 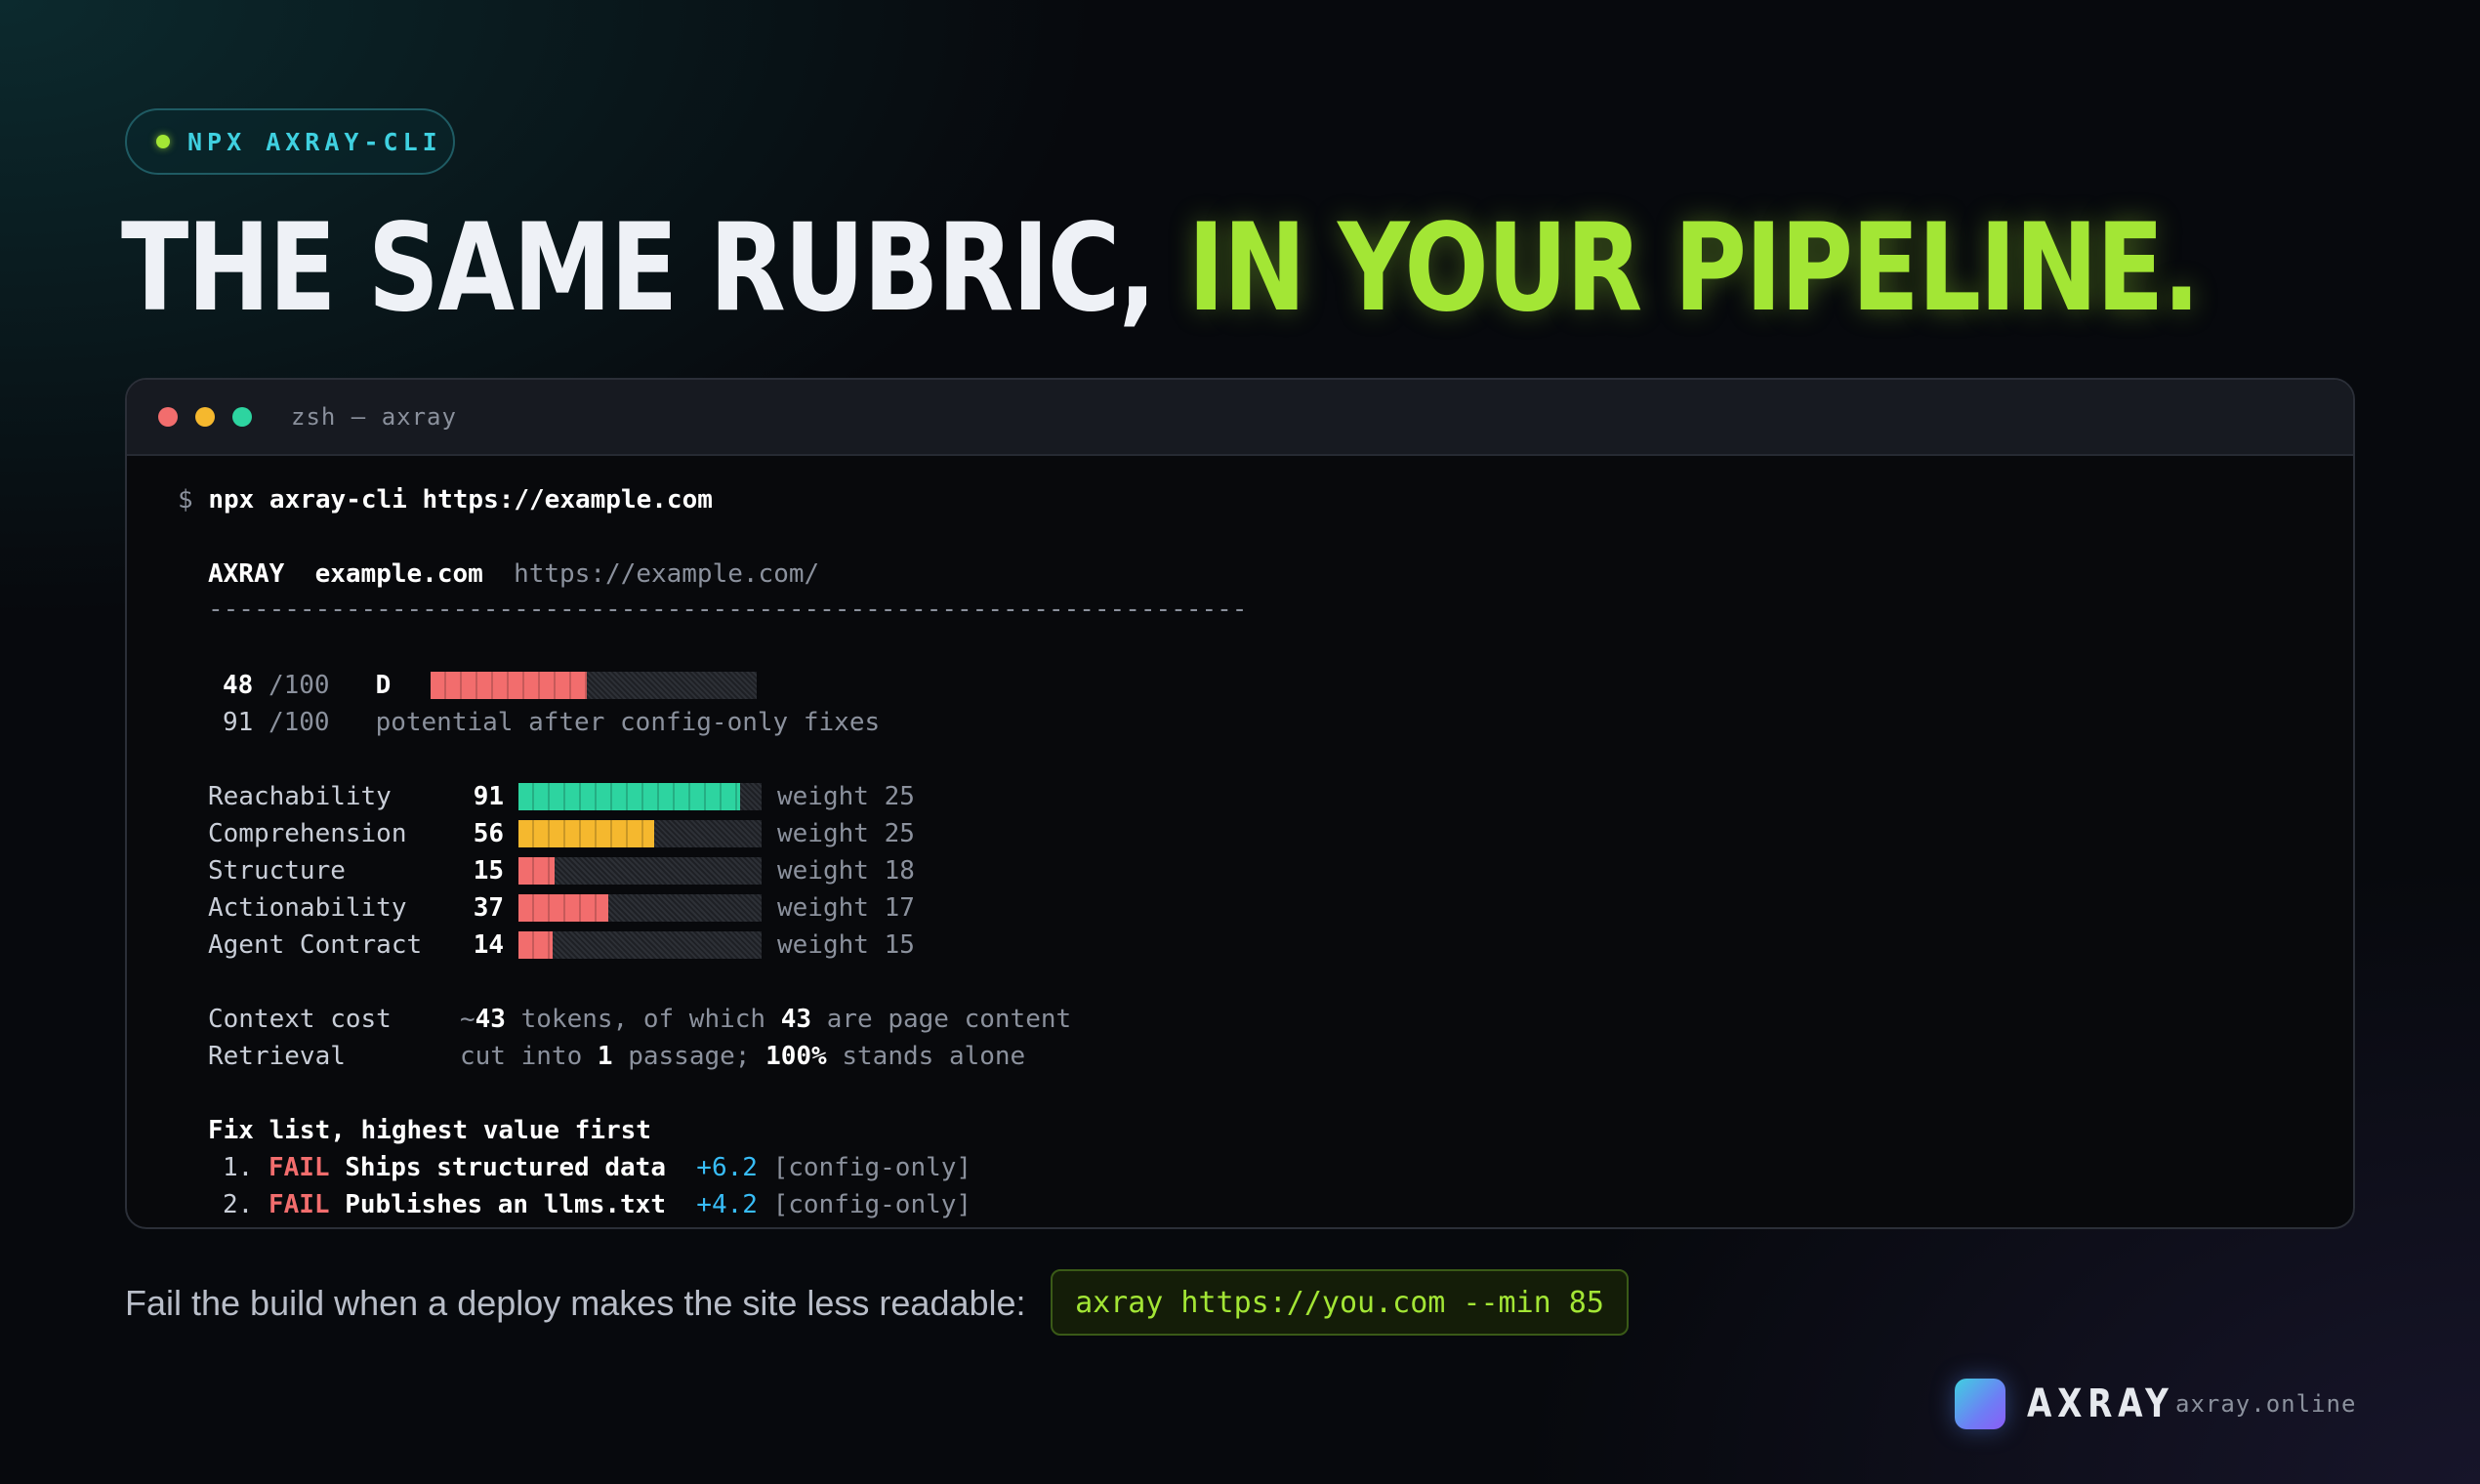 I want to click on headline-green: IN YOUR PIPELINE., so click(x=1694, y=269).